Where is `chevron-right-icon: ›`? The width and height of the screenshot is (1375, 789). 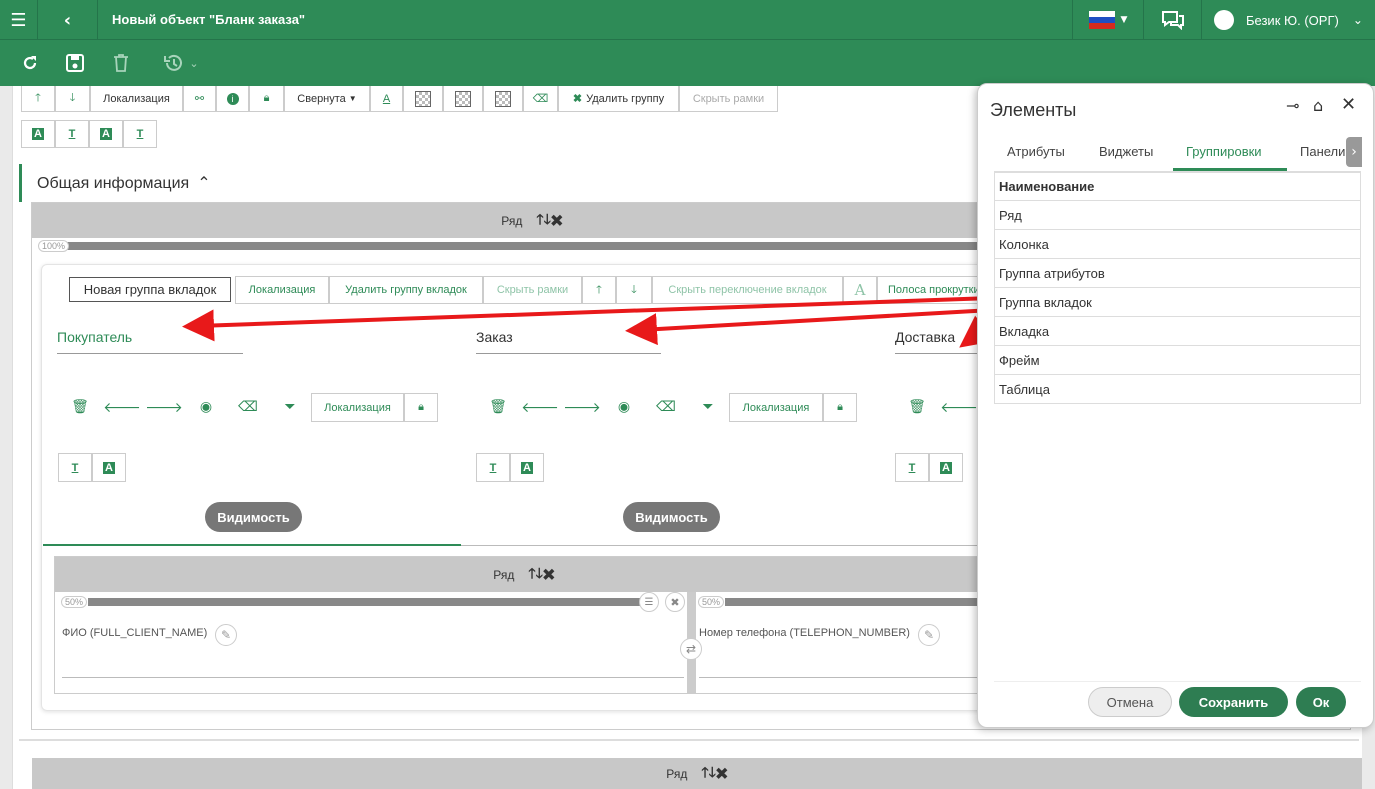
chevron-right-icon: › is located at coordinates (1354, 152).